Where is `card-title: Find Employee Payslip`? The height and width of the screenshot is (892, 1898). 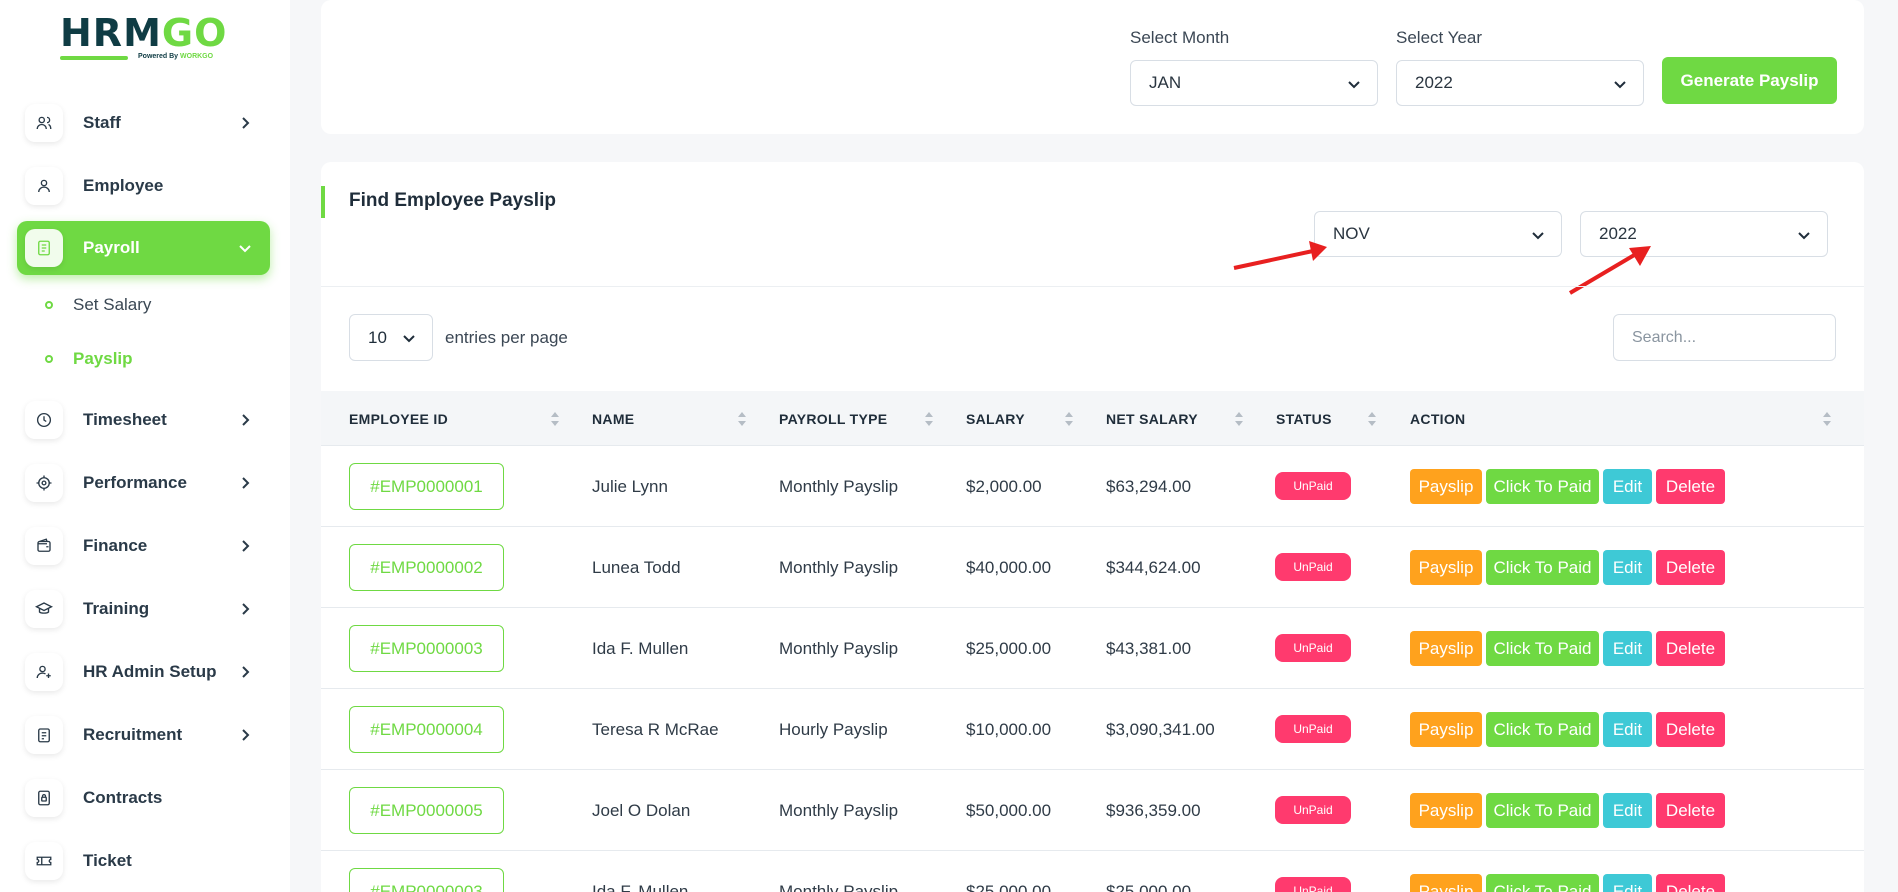
card-title: Find Employee Payslip is located at coordinates (452, 200).